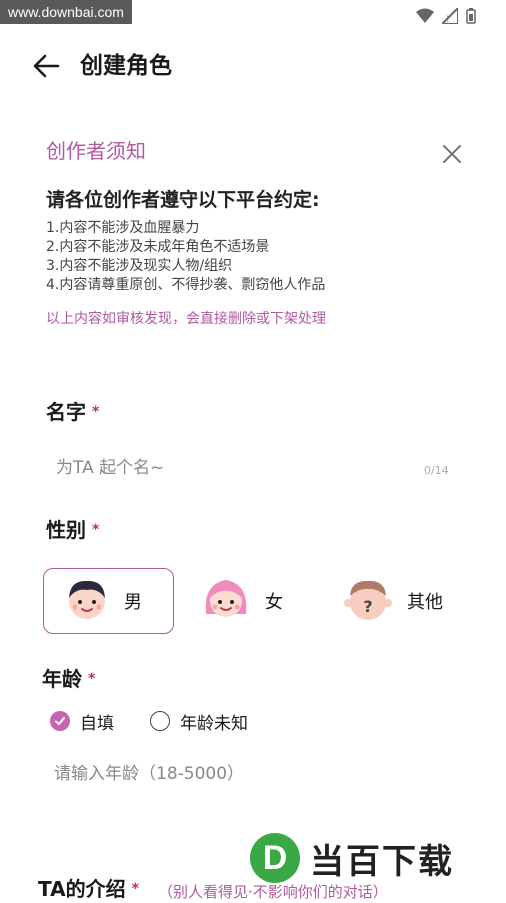  What do you see at coordinates (123, 228) in the screenshot?
I see `rule-item: 1.内容不能涉及血腥暴力` at bounding box center [123, 228].